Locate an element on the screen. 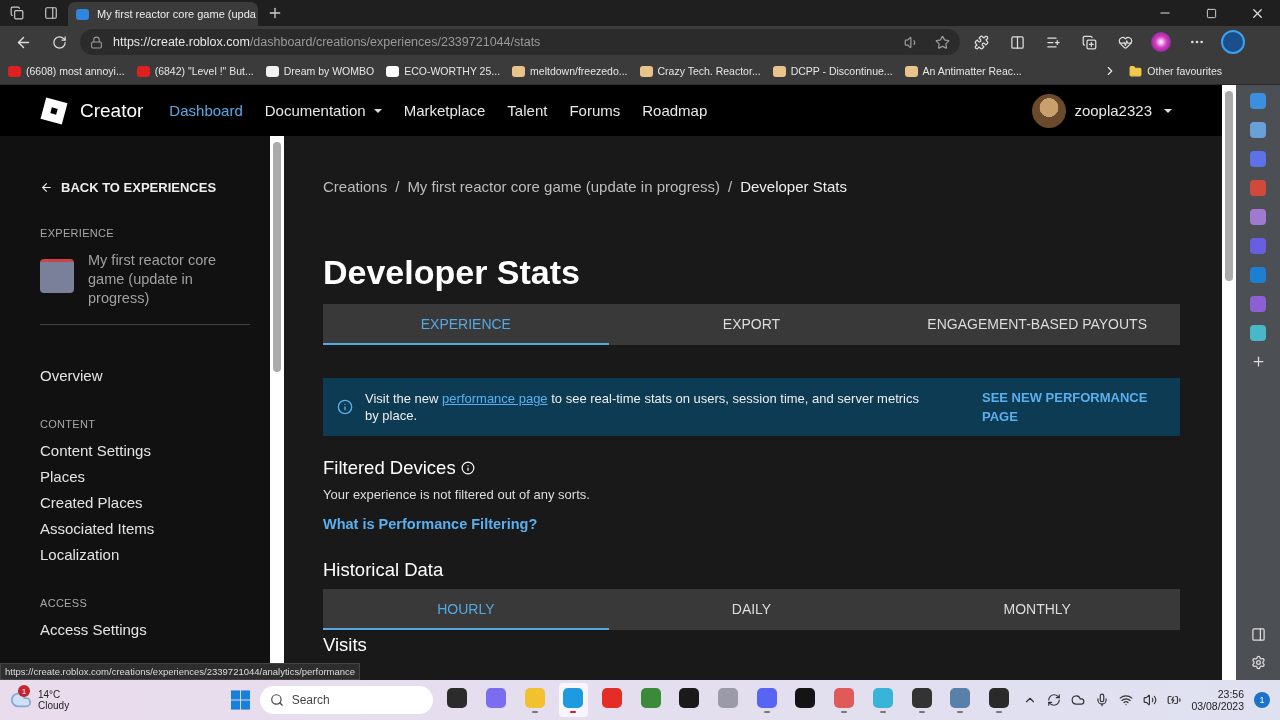 The height and width of the screenshot is (720, 1280). tab: HOURLY is located at coordinates (466, 609).